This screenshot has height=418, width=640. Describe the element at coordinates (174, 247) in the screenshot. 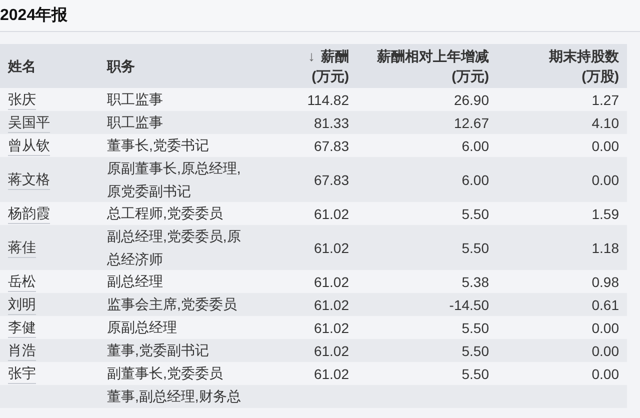

I see `table-cell-text: 副总经理,党委委员,原 总经济师` at that location.